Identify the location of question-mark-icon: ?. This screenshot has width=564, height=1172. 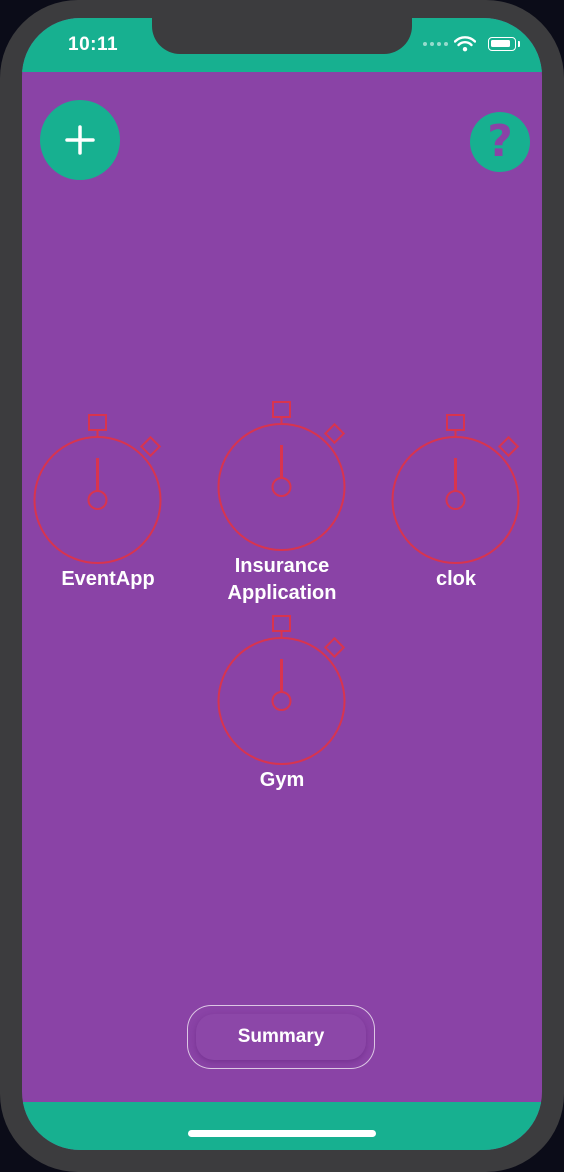
(500, 141).